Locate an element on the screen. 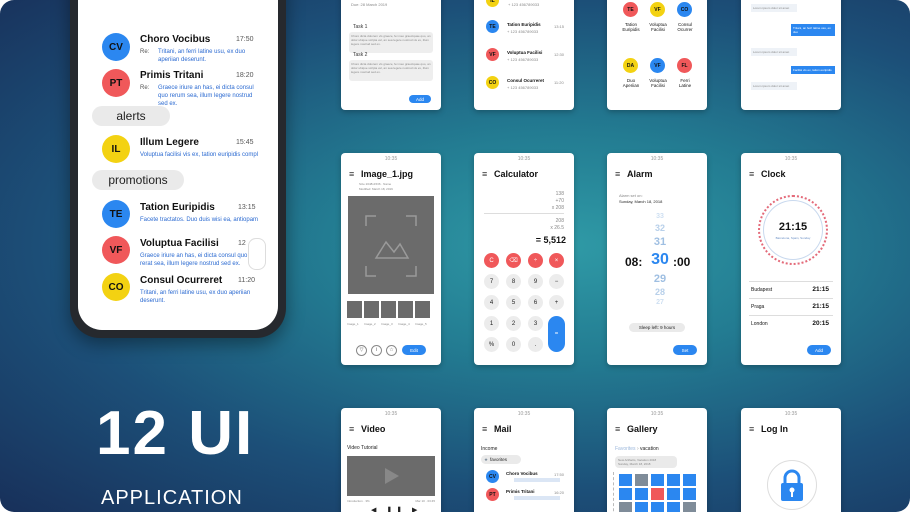 This screenshot has height=512, width=910. calc-key: 4 is located at coordinates (491, 302).